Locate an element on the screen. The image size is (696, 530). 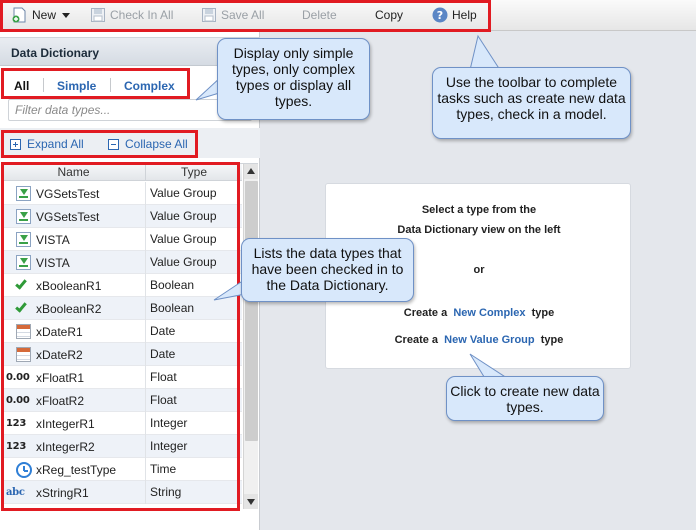
name-cell: xBooleanR2 is located at coordinates (74, 308).